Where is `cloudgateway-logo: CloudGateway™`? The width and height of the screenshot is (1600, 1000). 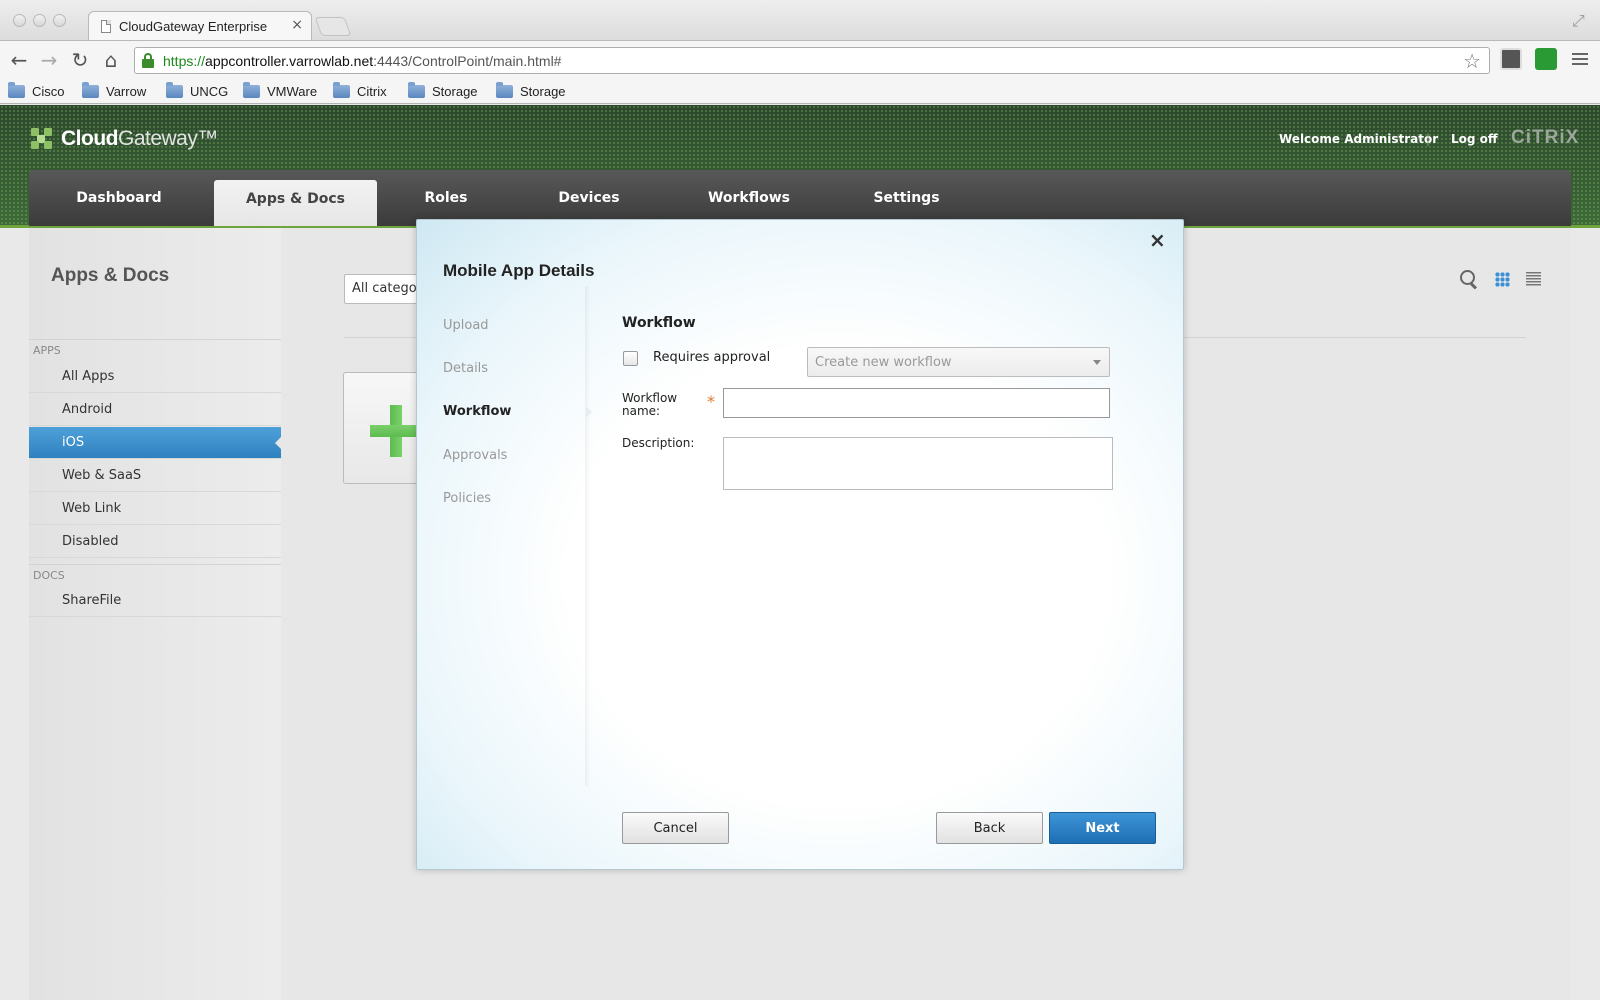 cloudgateway-logo: CloudGateway™ is located at coordinates (124, 139).